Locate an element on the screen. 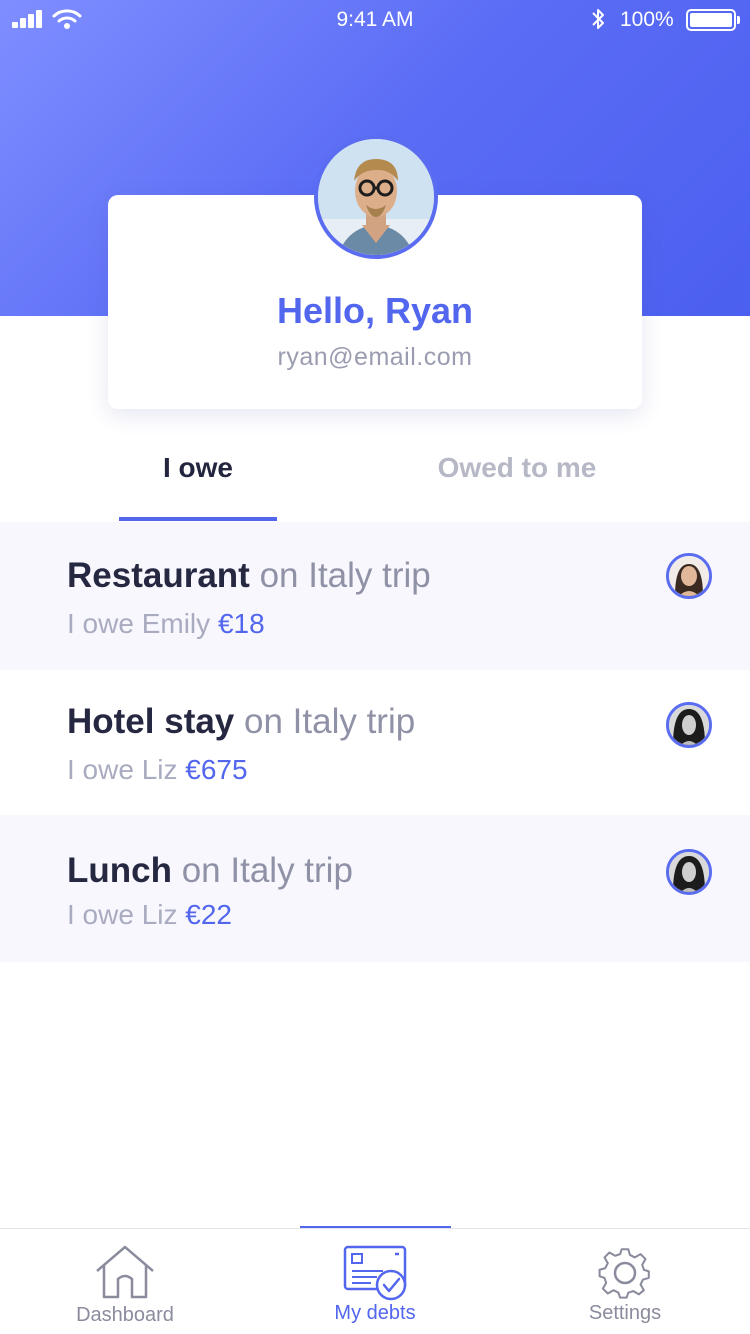 The height and width of the screenshot is (1334, 750). tabbar-dashboard: Dashboard is located at coordinates (125, 1281).